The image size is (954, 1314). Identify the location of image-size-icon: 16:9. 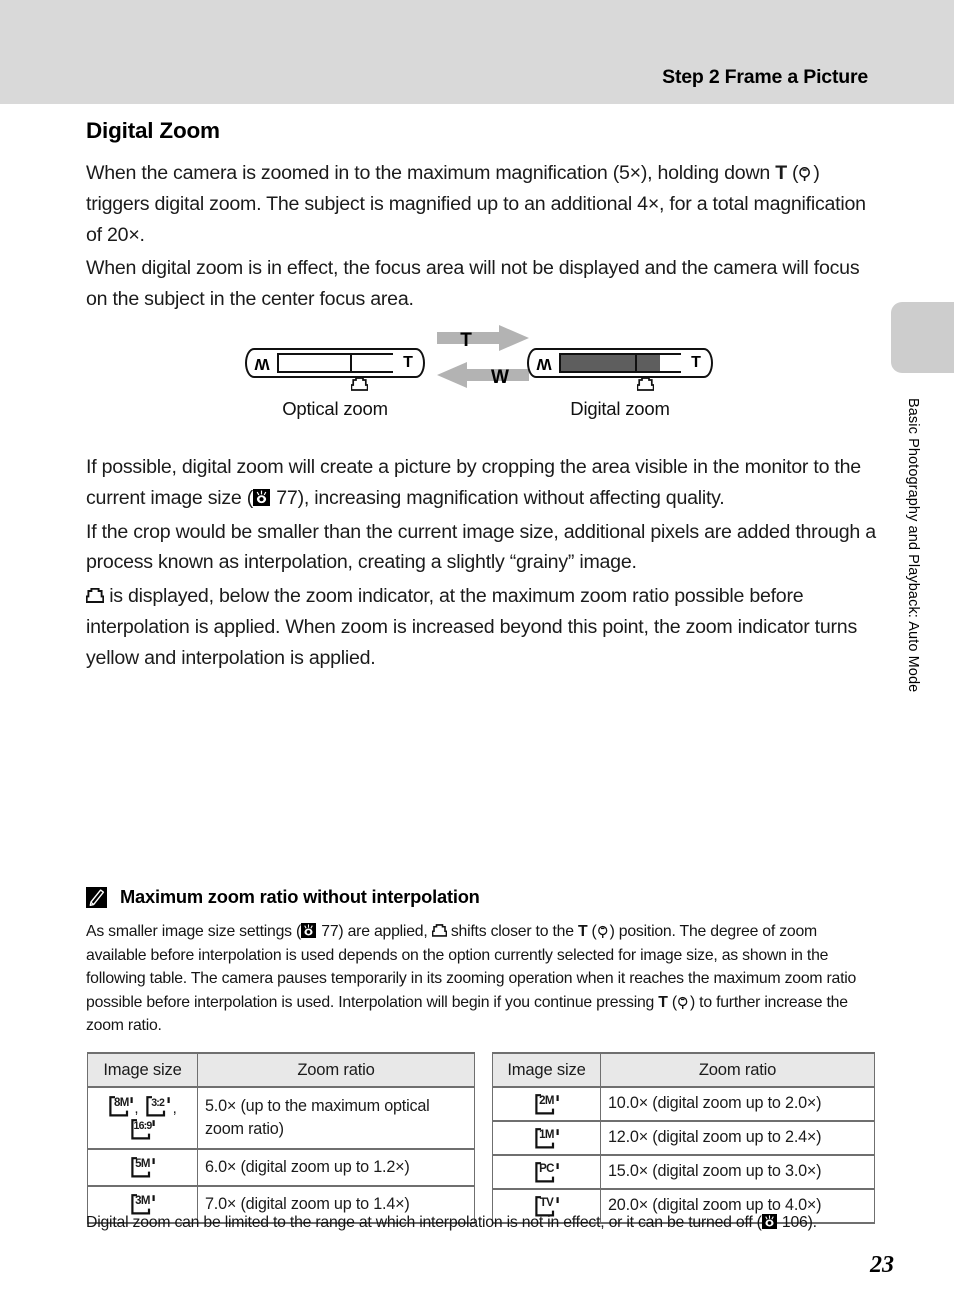
(143, 1129).